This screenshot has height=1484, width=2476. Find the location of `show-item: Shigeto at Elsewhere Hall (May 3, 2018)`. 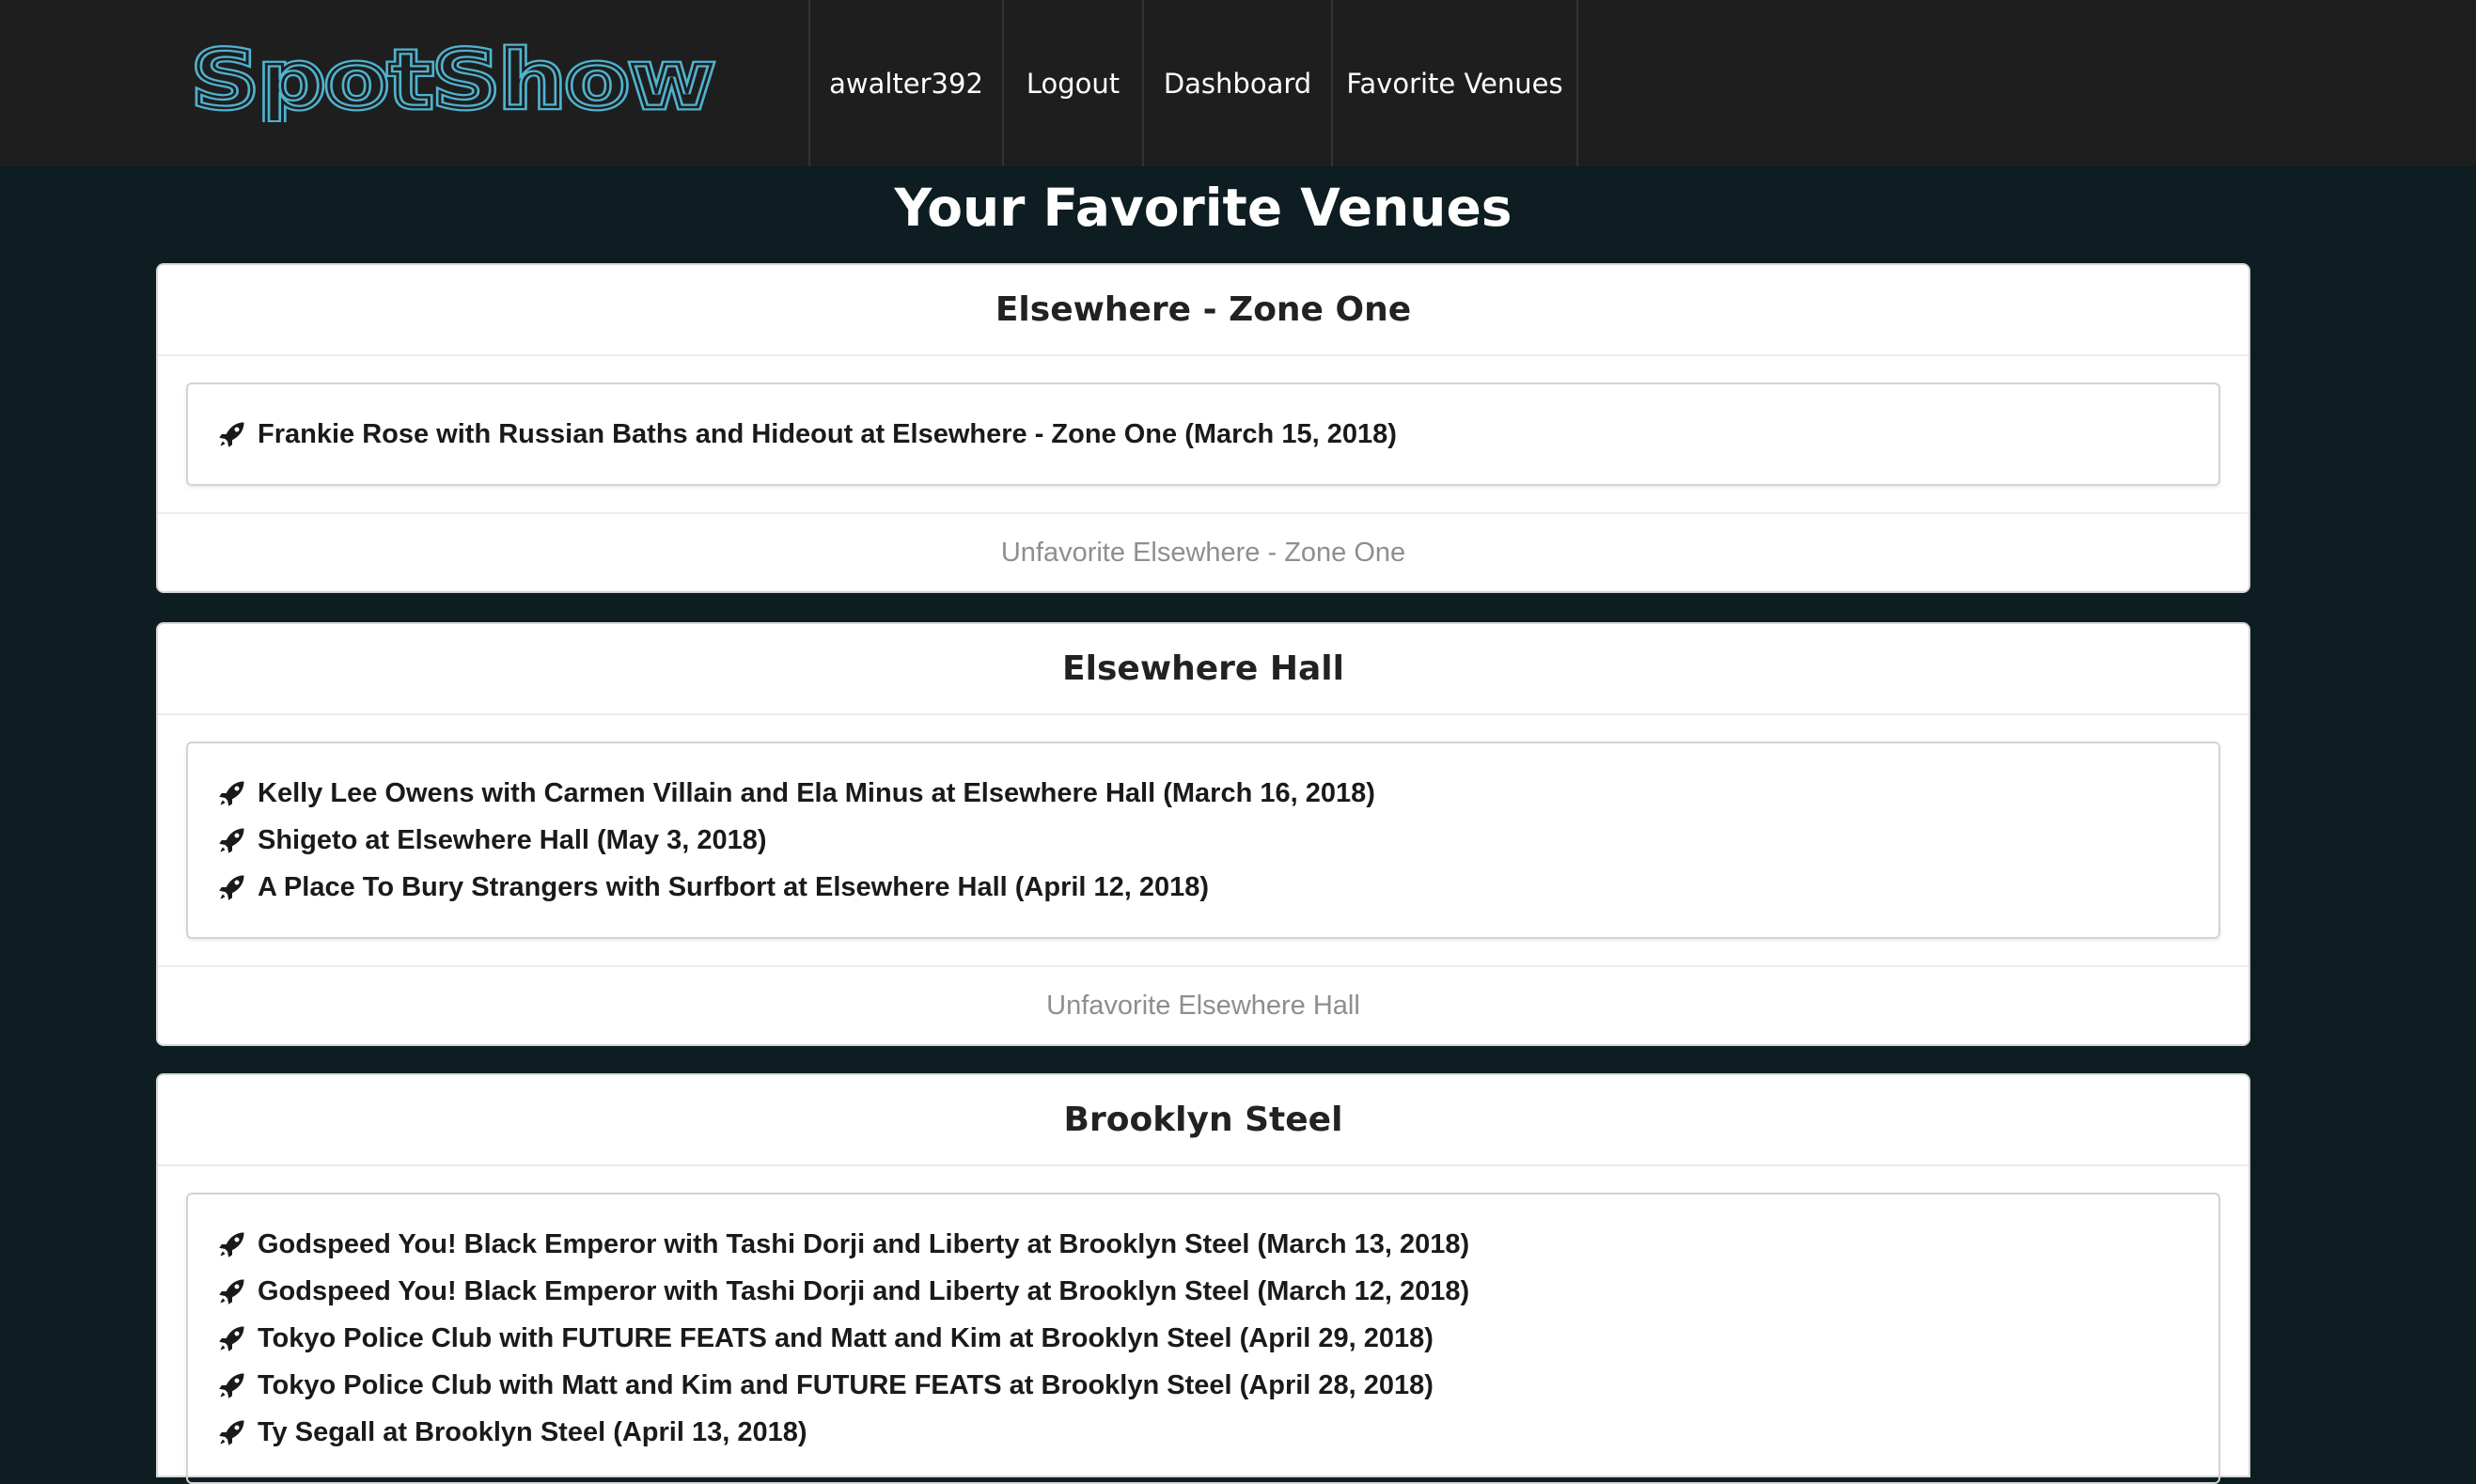

show-item: Shigeto at Elsewhere Hall (May 3, 2018) is located at coordinates (1203, 840).